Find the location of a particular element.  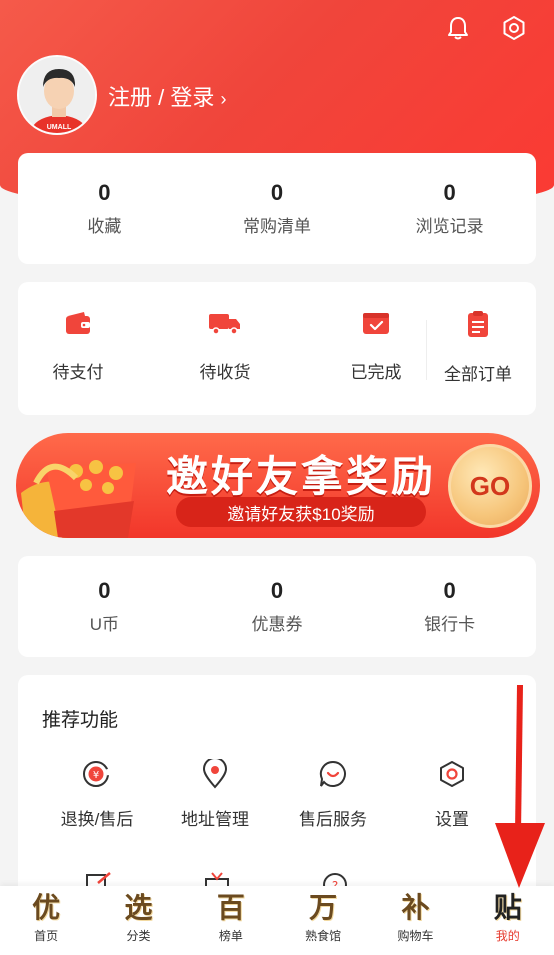

stat-favorites: 0 收藏 is located at coordinates (104, 208).